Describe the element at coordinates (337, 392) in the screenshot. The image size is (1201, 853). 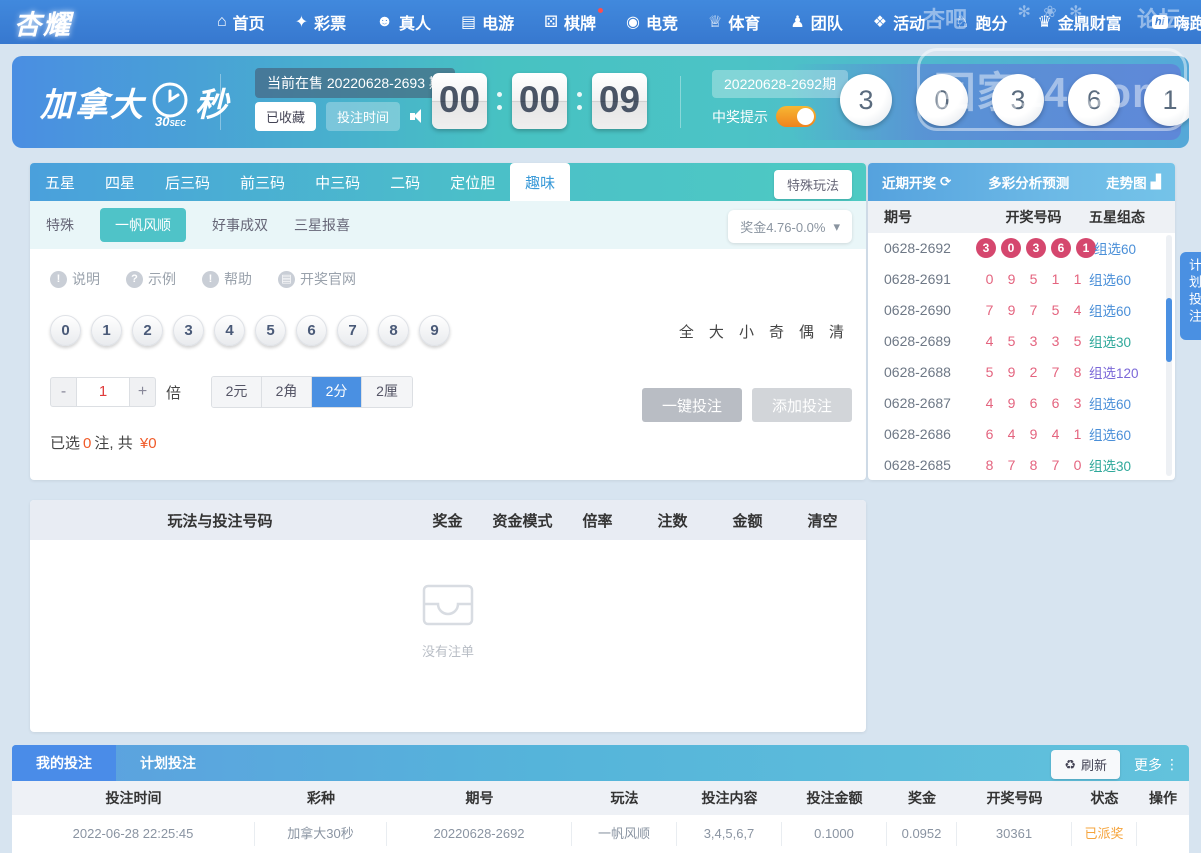
I see `unit-fen: 2分` at that location.